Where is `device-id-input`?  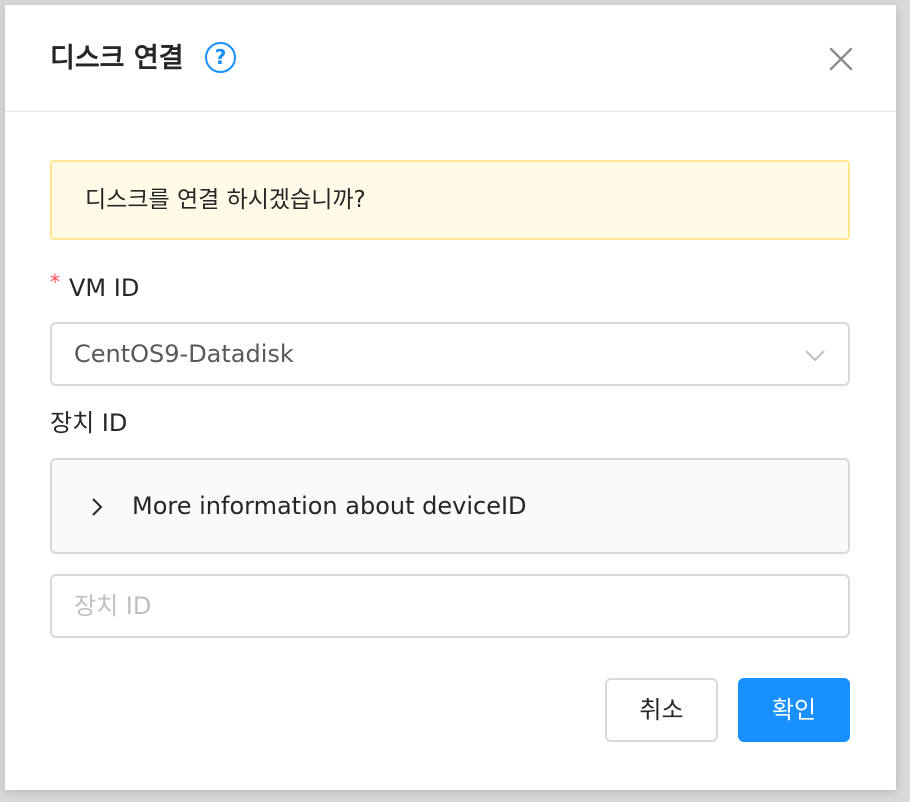
device-id-input is located at coordinates (450, 606).